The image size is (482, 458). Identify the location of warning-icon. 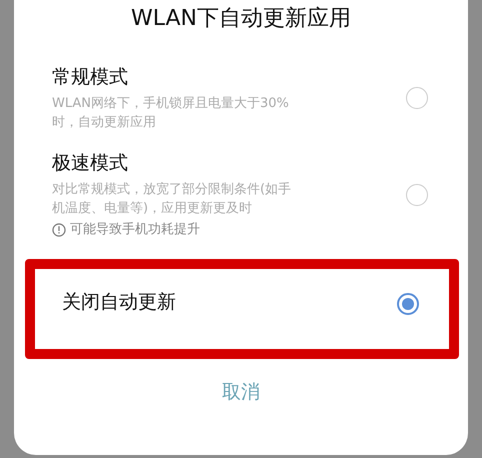
(59, 229).